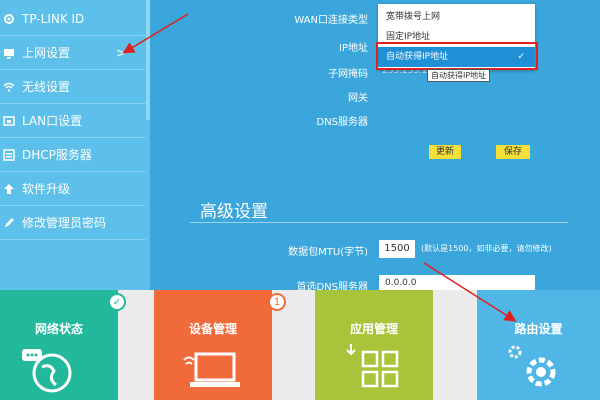 Image resolution: width=600 pixels, height=400 pixels. I want to click on arrow-to-internet-settings, so click(155, 33).